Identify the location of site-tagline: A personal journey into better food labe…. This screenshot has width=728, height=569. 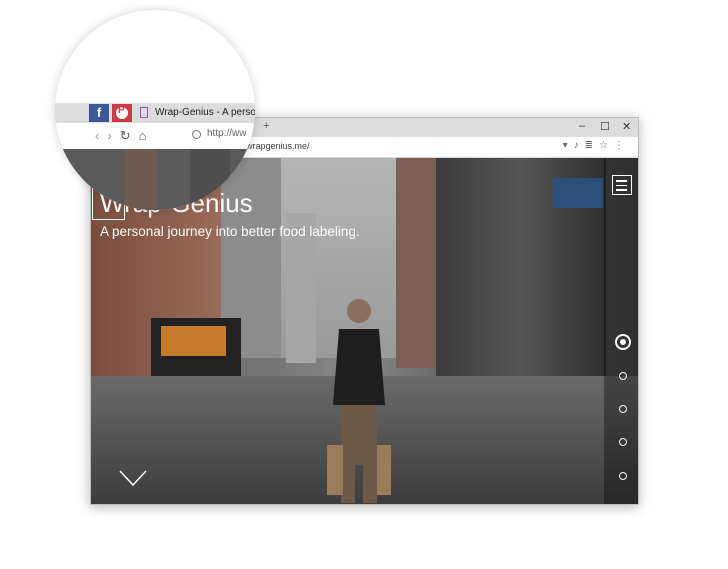
(230, 231).